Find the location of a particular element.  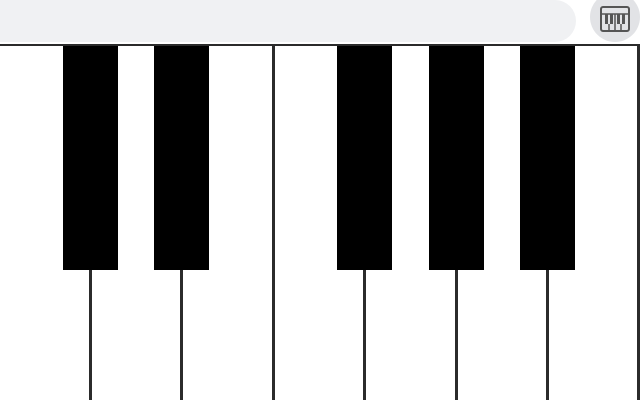

top-bar is located at coordinates (320, 22).